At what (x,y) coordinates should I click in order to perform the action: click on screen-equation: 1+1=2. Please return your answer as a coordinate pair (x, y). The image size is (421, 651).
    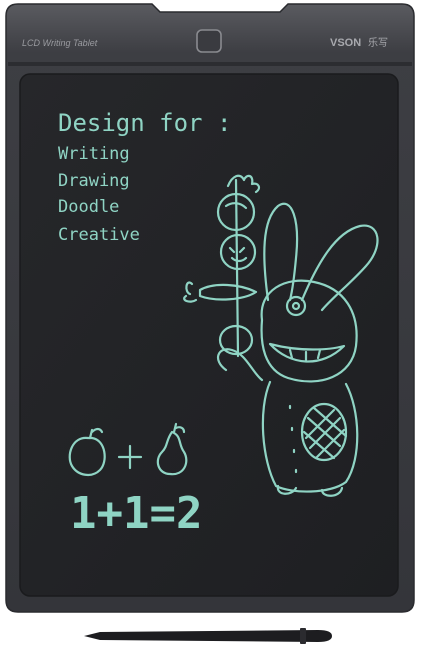
    Looking at the image, I should click on (136, 513).